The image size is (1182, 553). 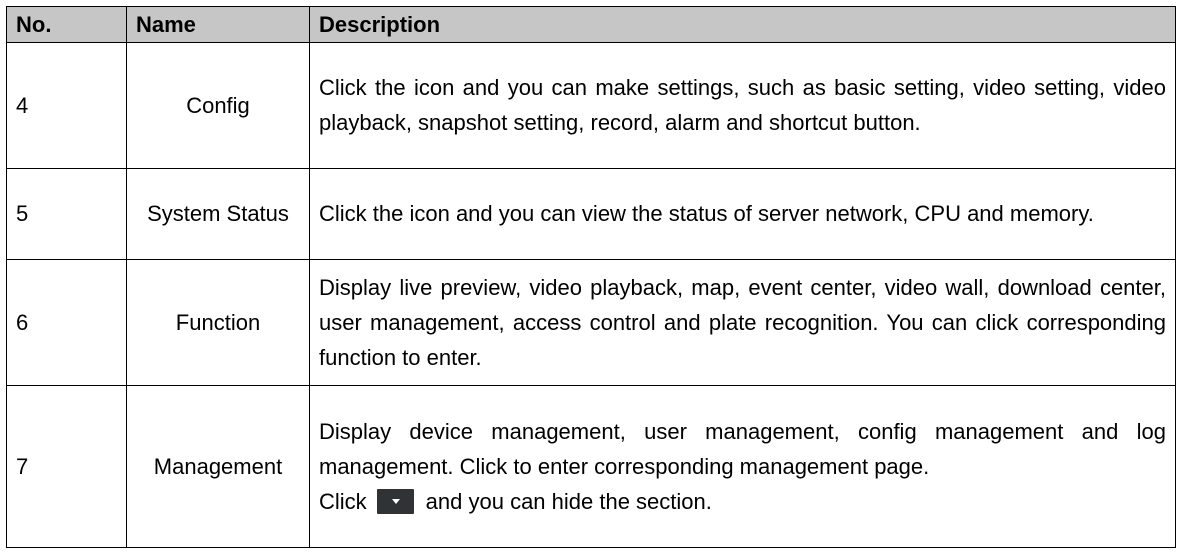 I want to click on row-name: Function, so click(x=218, y=322).